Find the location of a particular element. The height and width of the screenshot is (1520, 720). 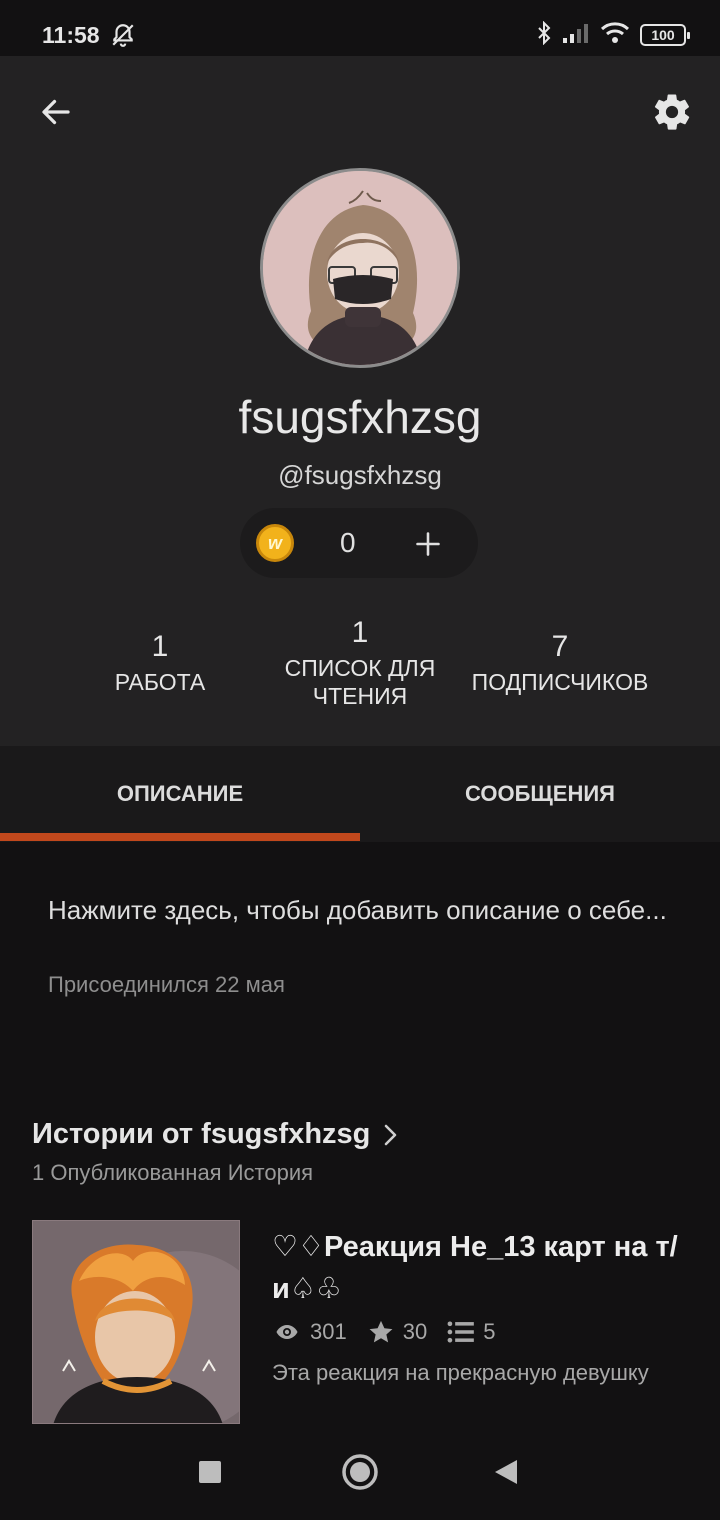

status-time: 11:58 is located at coordinates (71, 35).